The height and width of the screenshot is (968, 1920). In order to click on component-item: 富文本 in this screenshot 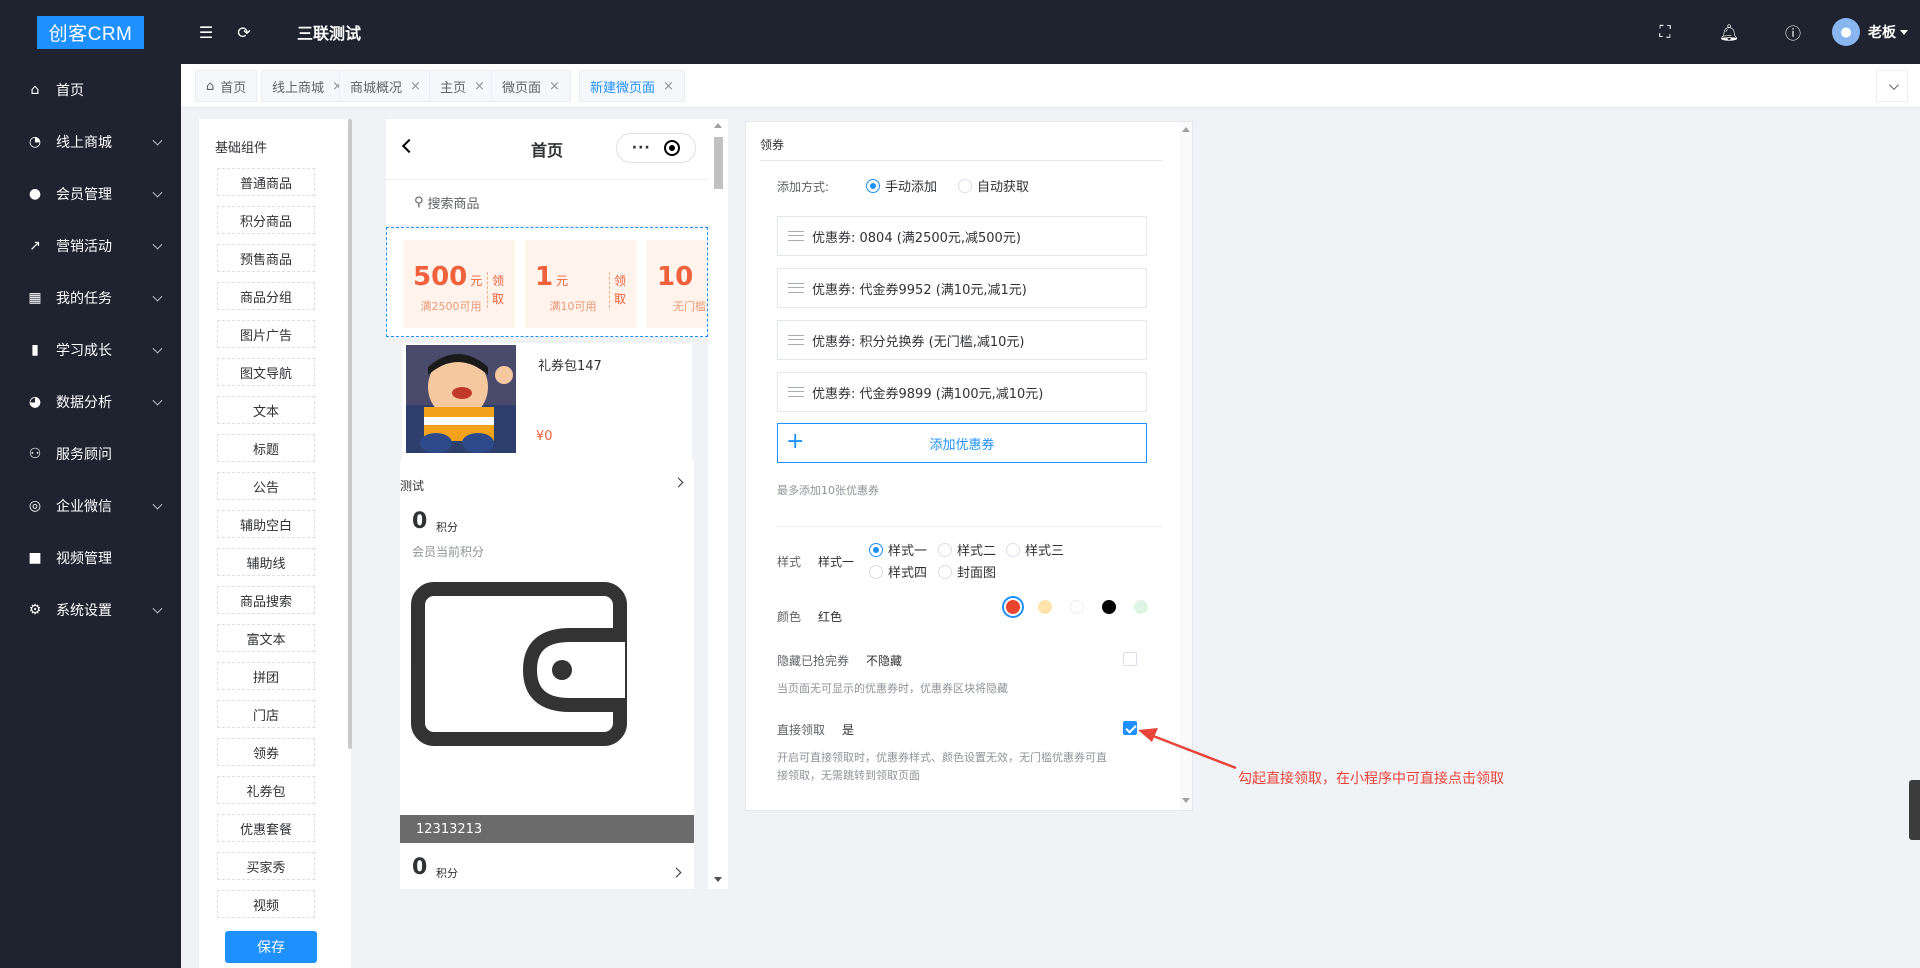, I will do `click(266, 638)`.